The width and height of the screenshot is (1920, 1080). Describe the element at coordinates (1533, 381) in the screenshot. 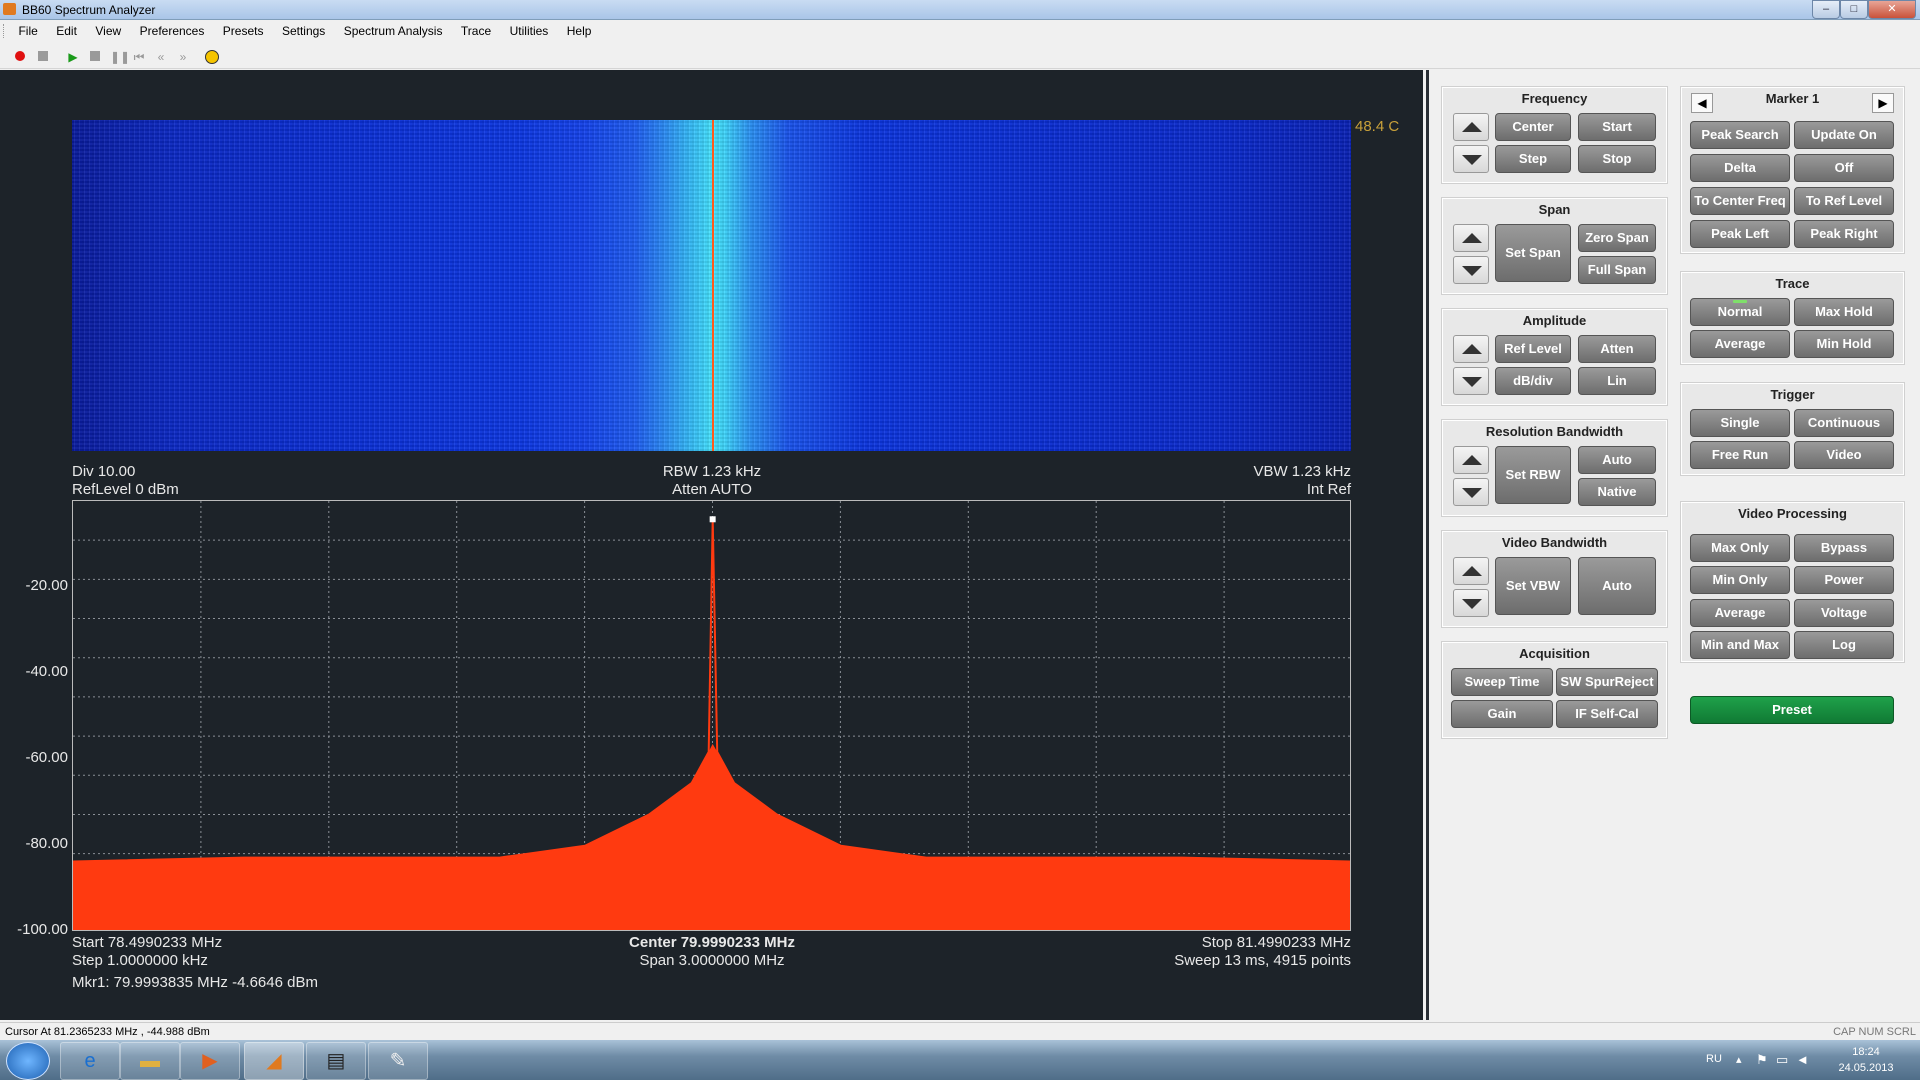

I see `db-div-button: dB/div` at that location.